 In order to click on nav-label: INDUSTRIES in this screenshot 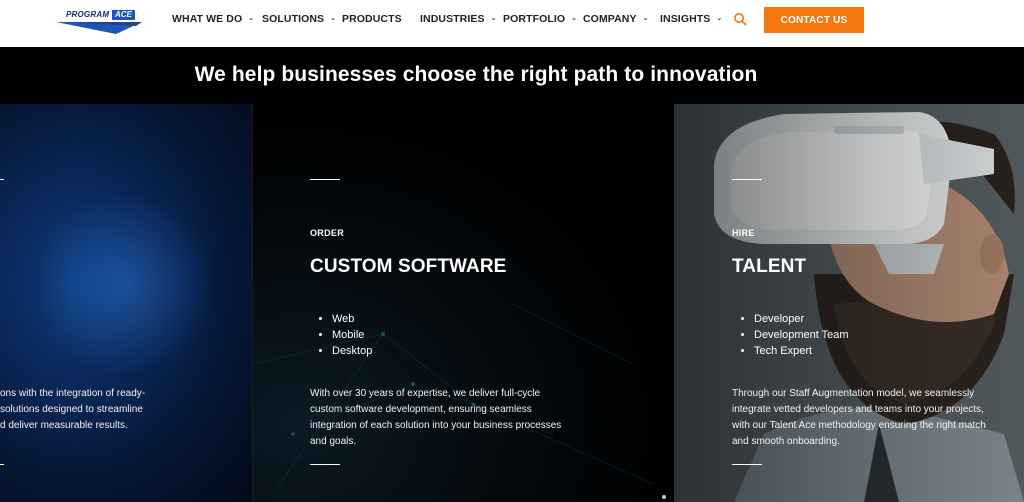, I will do `click(452, 19)`.